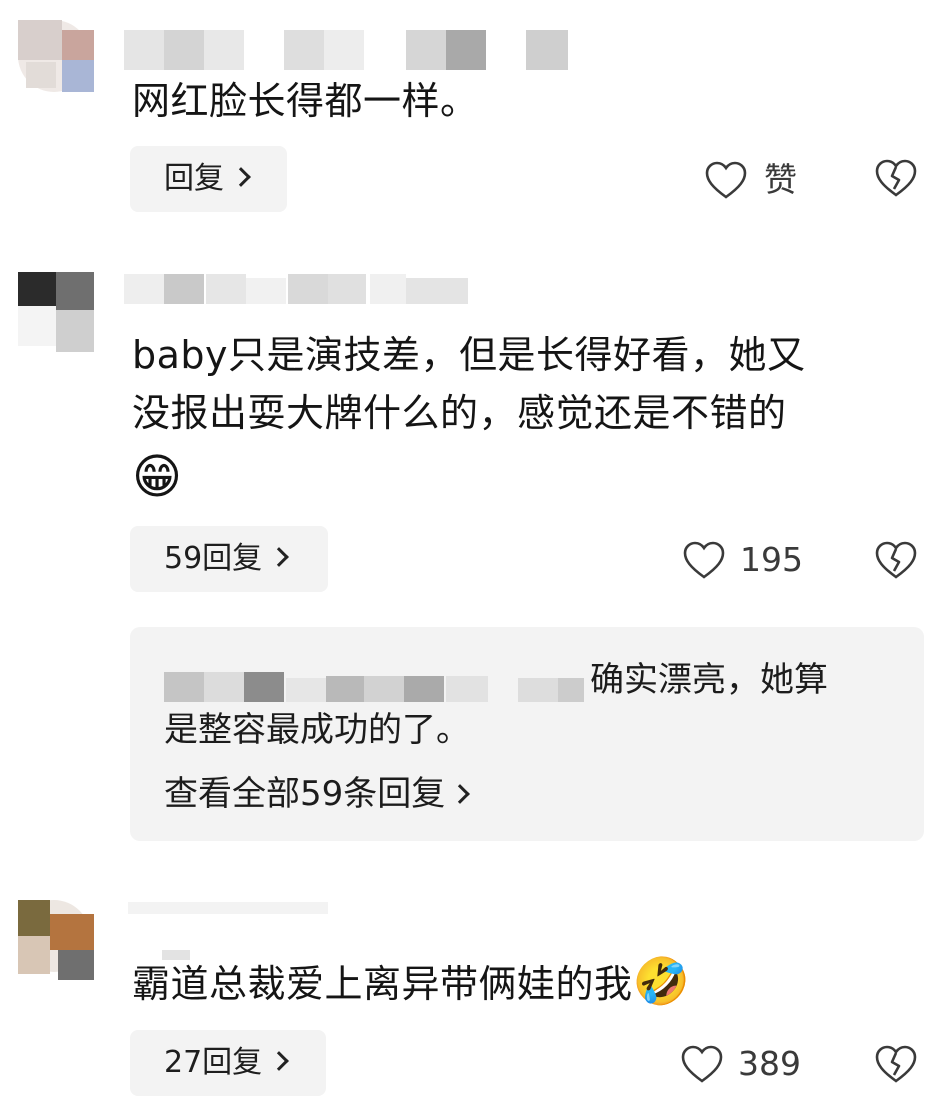 Image resolution: width=930 pixels, height=1096 pixels. What do you see at coordinates (213, 1062) in the screenshot?
I see `reply-label: 27回复` at bounding box center [213, 1062].